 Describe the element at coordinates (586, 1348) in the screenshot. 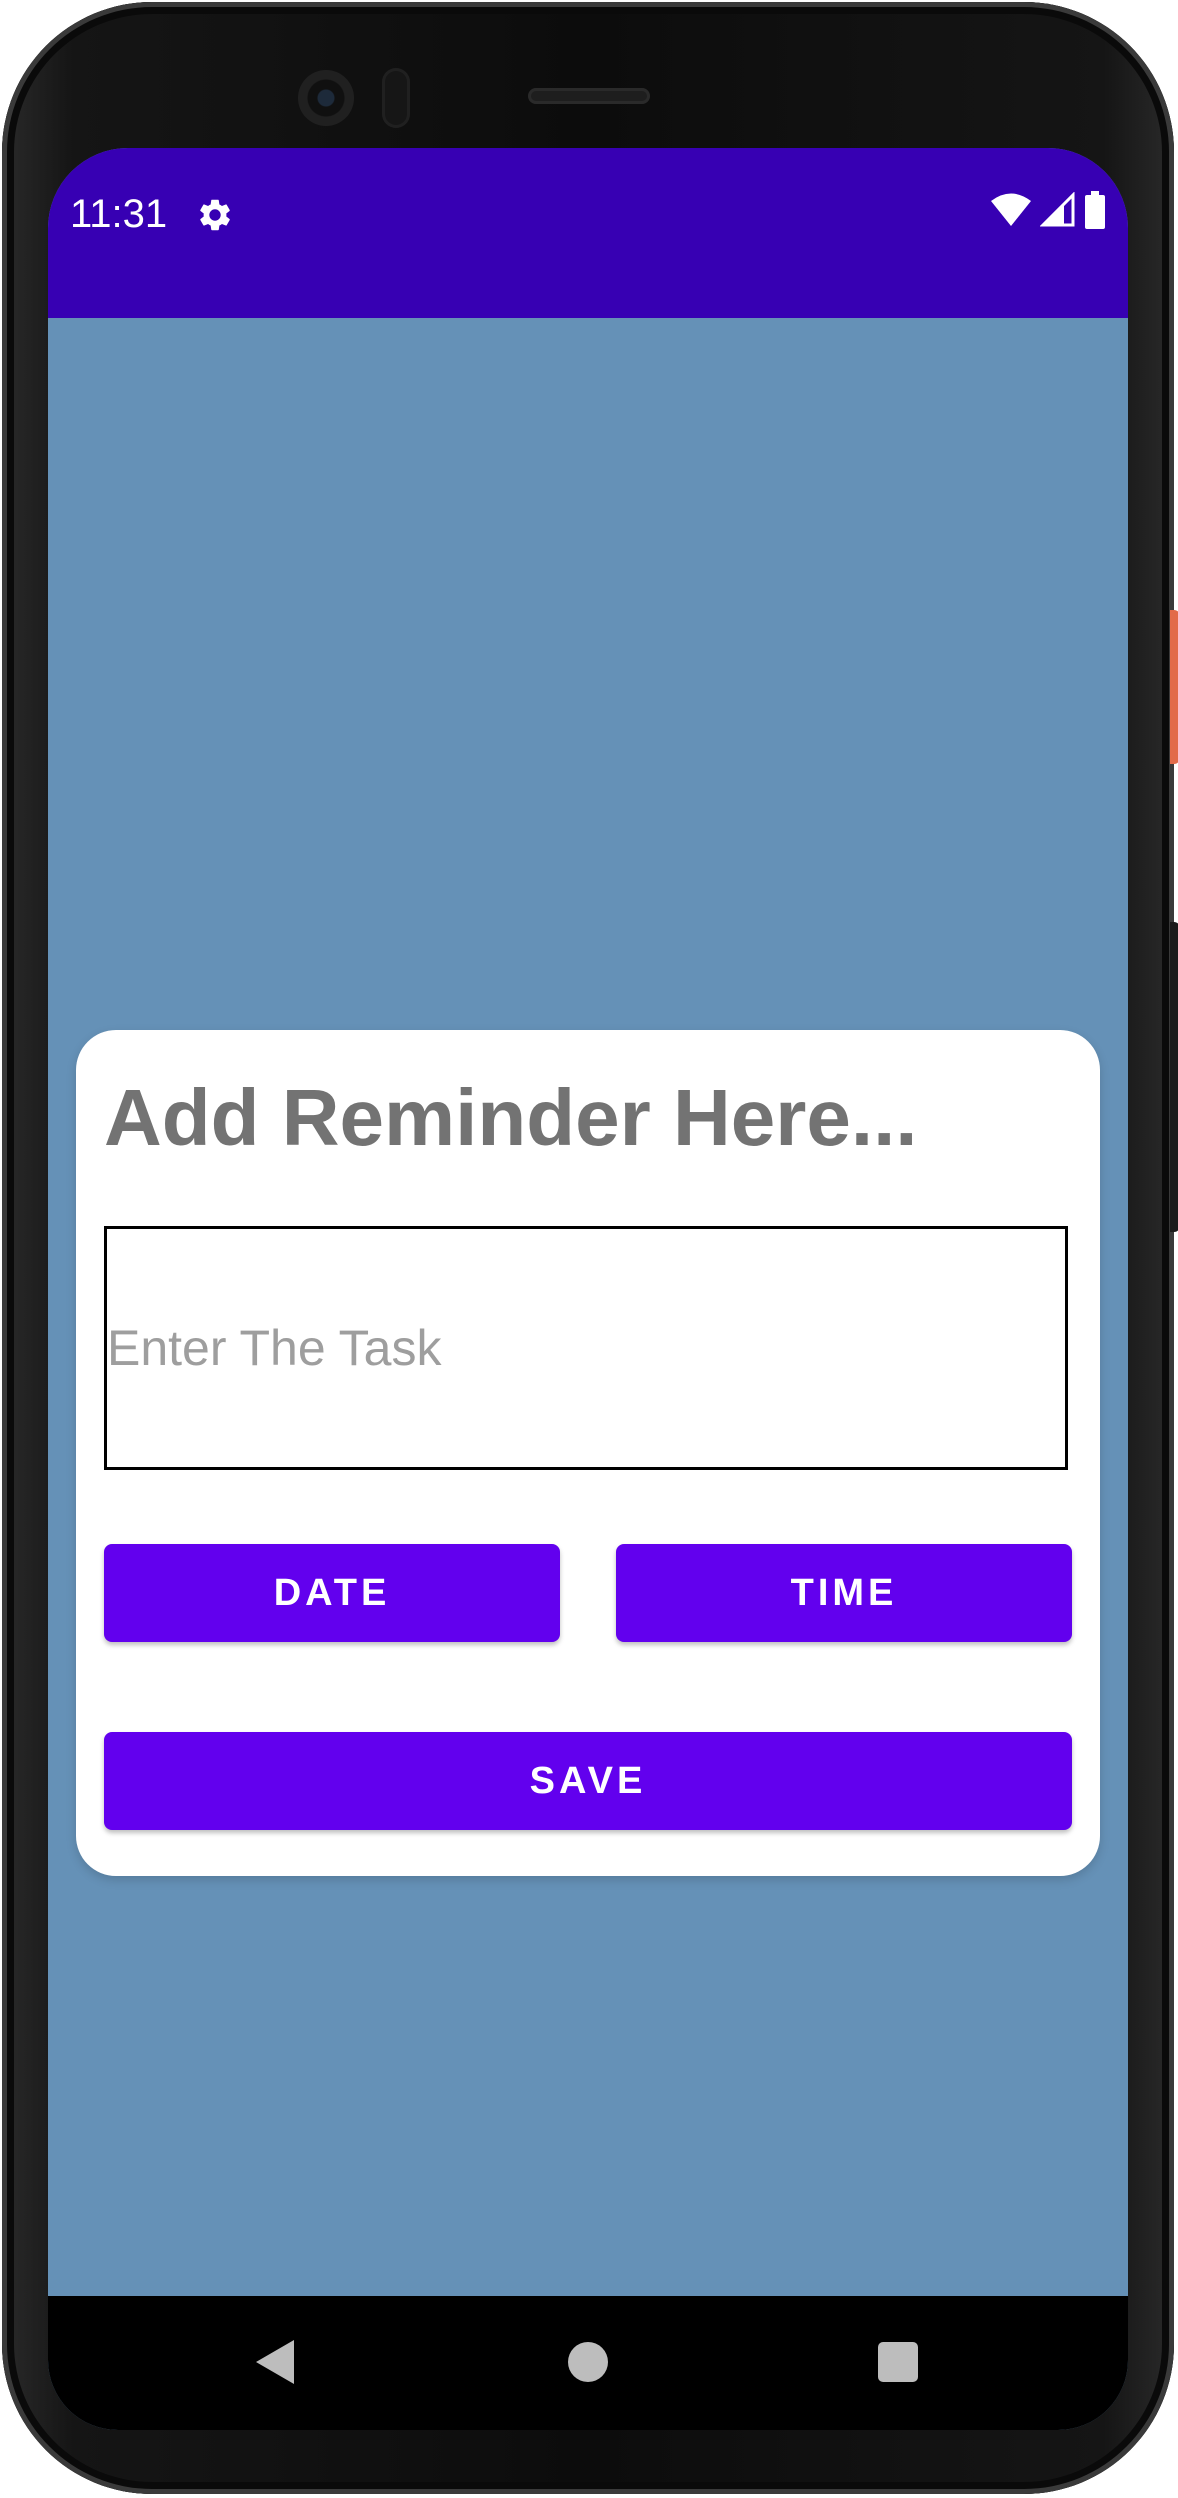

I see `task-input` at that location.